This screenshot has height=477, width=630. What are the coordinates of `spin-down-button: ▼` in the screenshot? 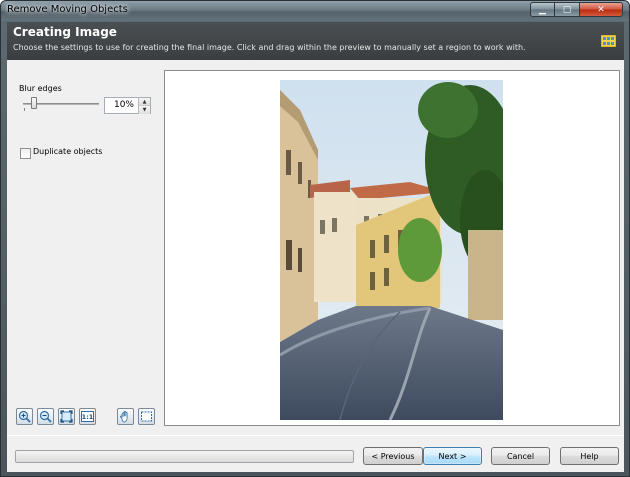 It's located at (144, 110).